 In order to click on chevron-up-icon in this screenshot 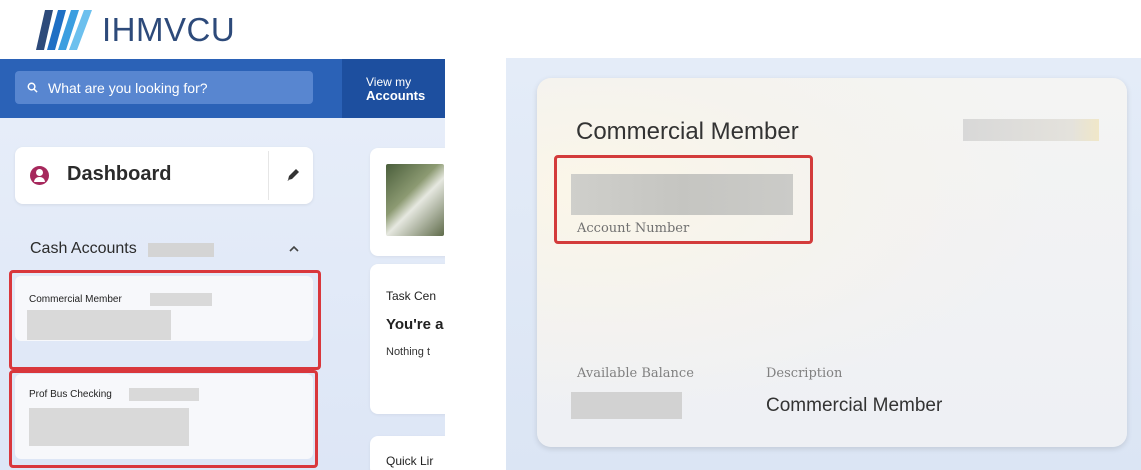, I will do `click(294, 249)`.